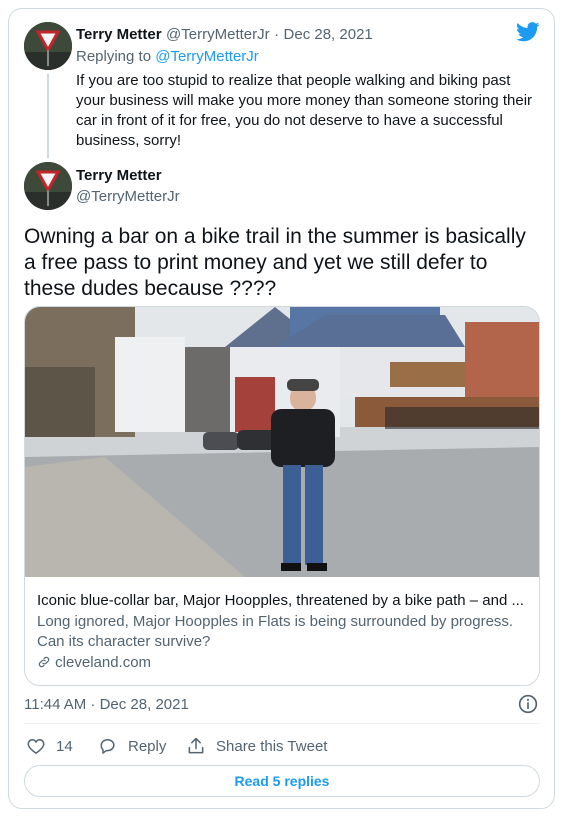 This screenshot has width=563, height=817. Describe the element at coordinates (282, 781) in the screenshot. I see `read-replies-button: Read 5 replies` at that location.